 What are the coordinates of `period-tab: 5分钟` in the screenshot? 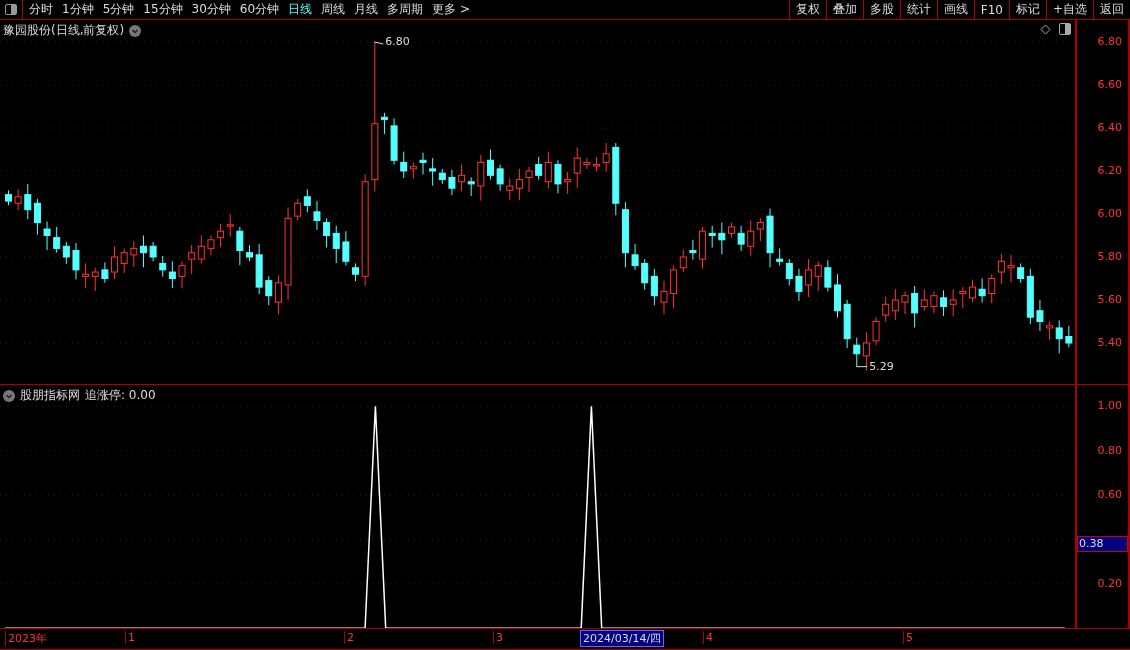 It's located at (118, 9).